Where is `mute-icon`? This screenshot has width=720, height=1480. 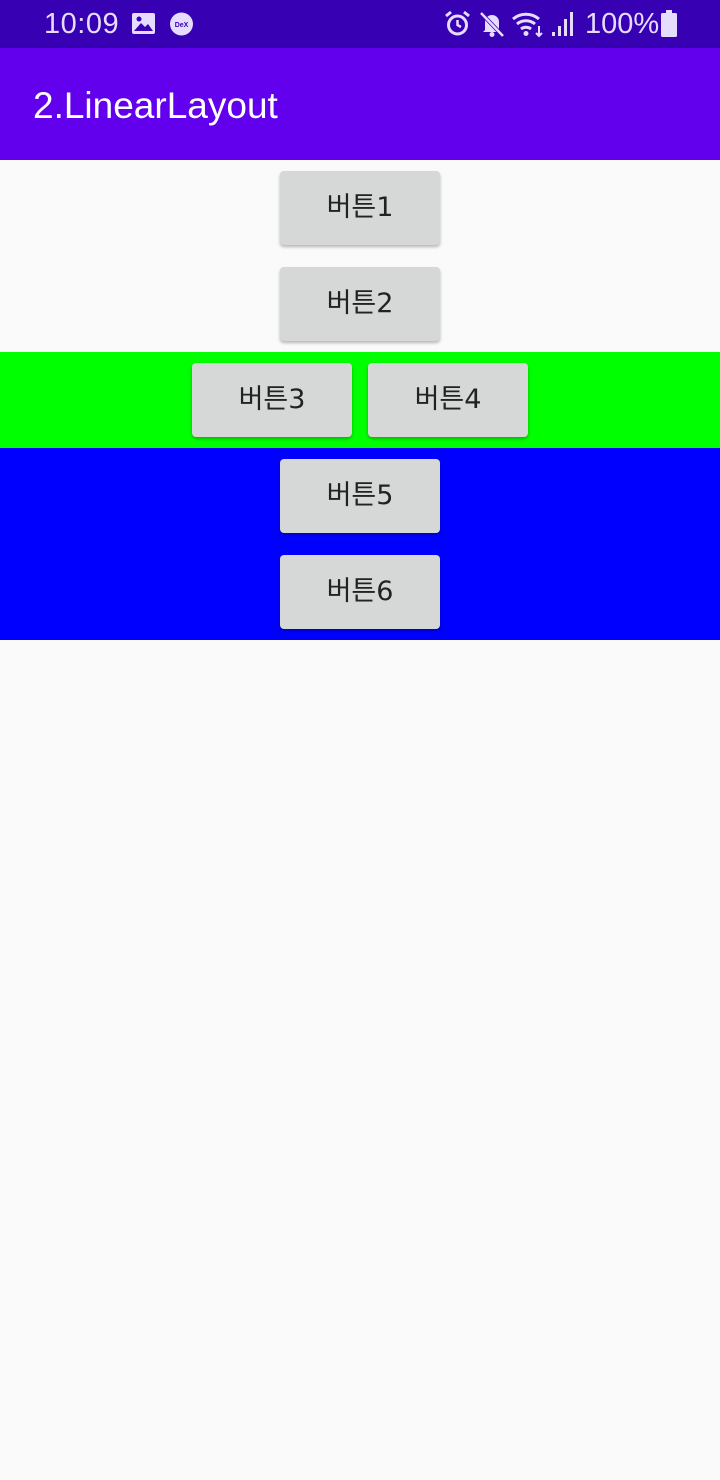 mute-icon is located at coordinates (492, 26).